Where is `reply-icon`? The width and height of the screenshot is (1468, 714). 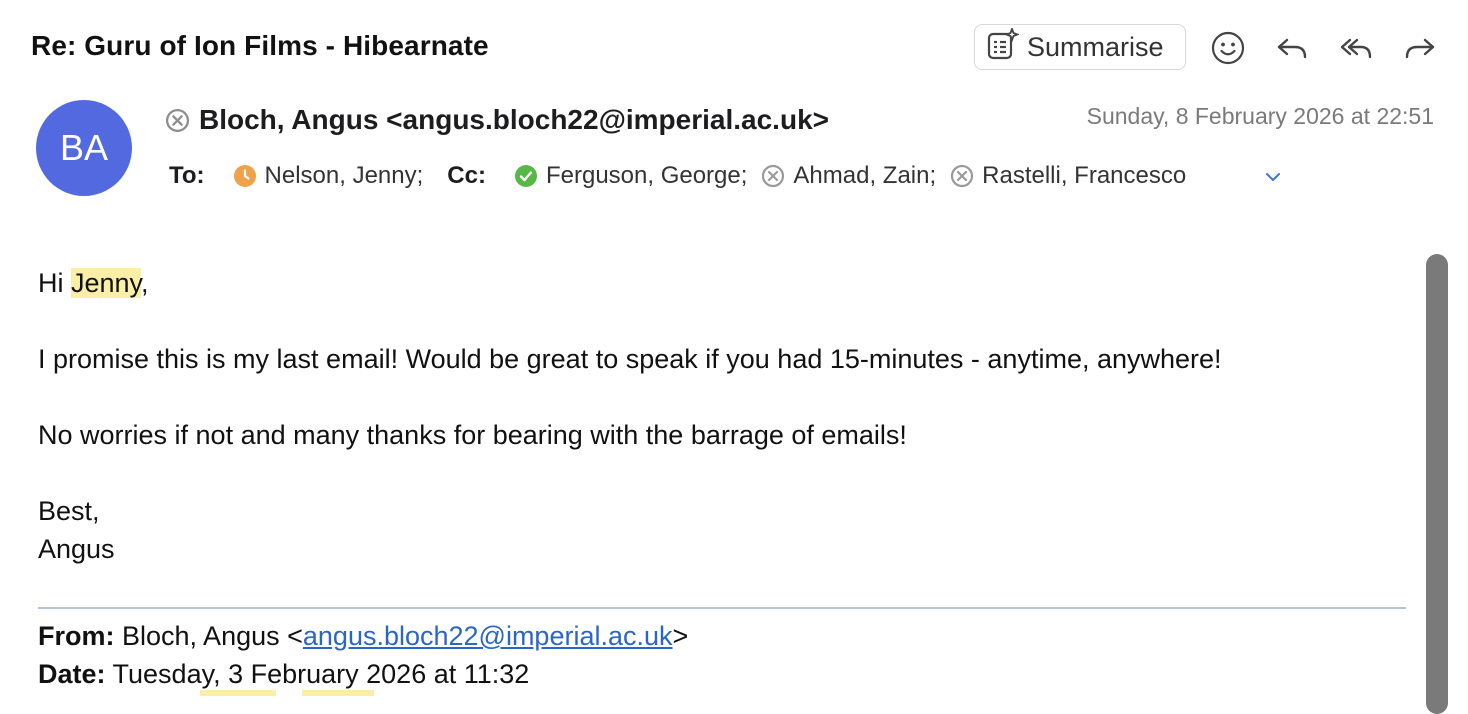
reply-icon is located at coordinates (1292, 48).